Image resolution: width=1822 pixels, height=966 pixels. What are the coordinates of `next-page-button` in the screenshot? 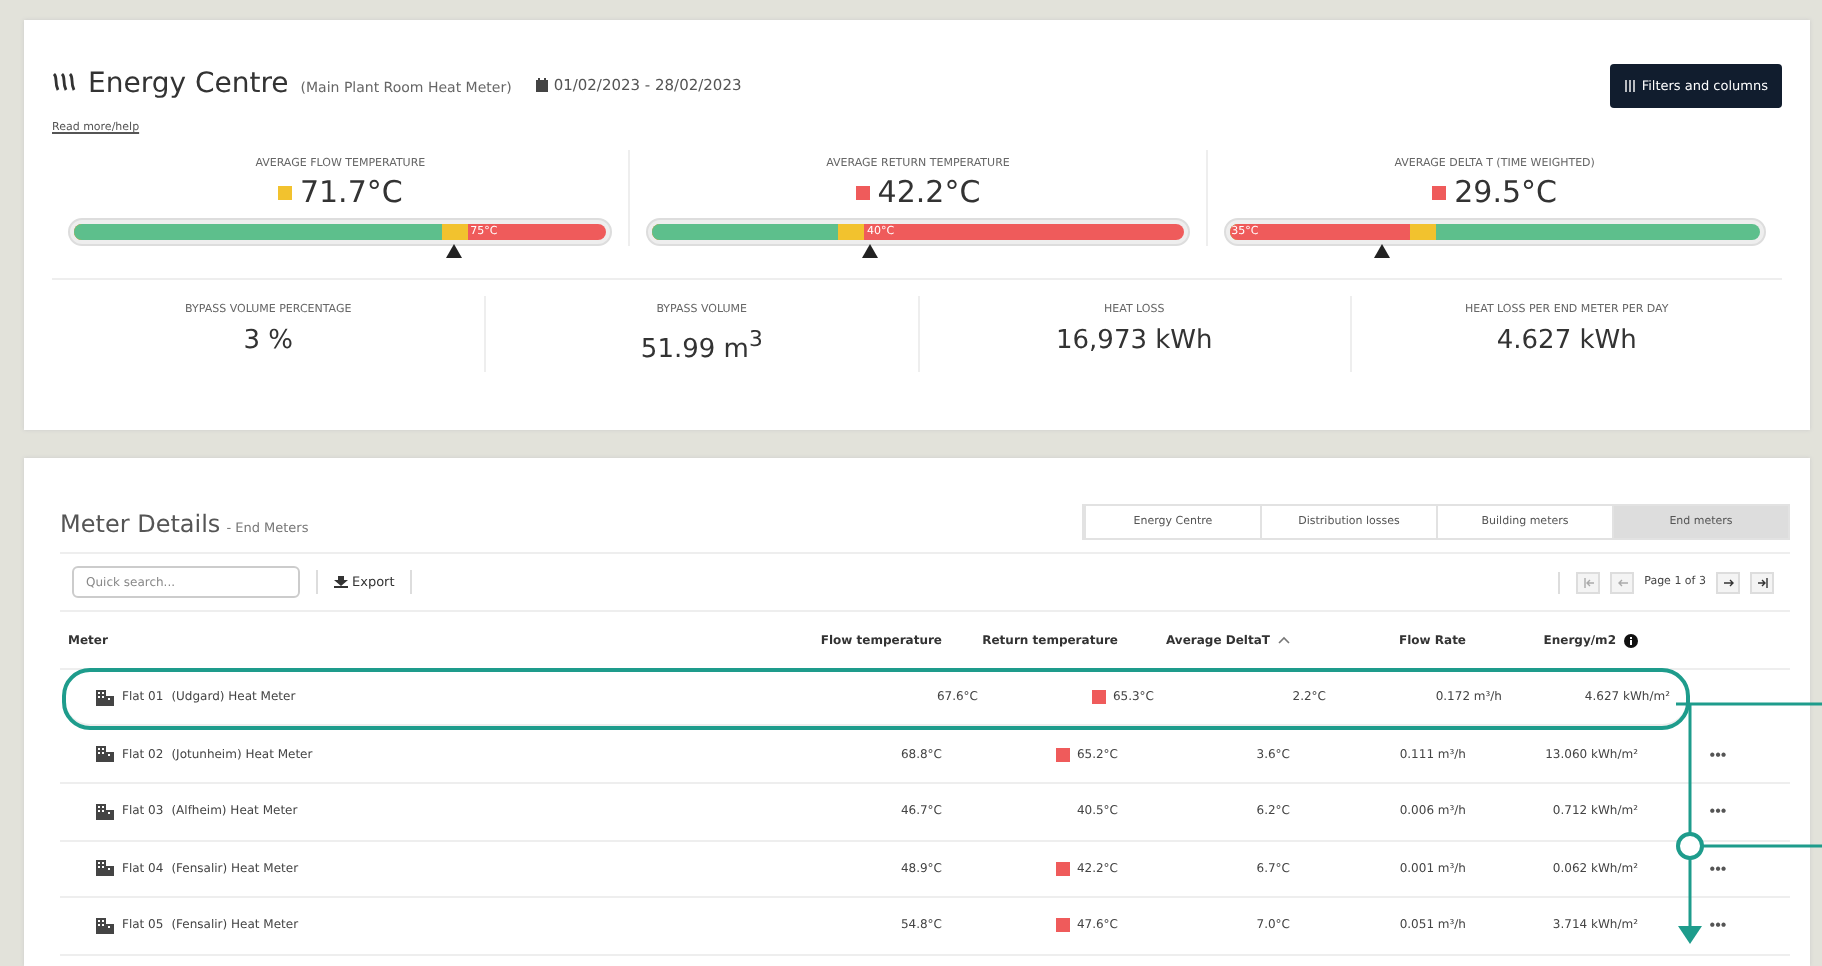 It's located at (1728, 582).